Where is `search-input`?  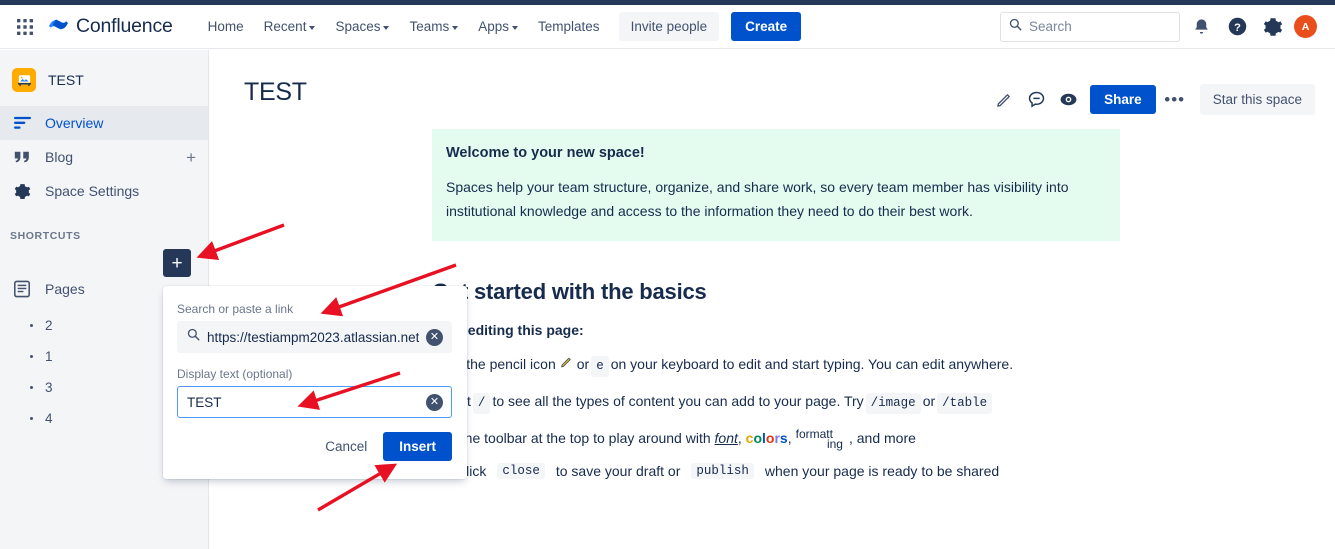
search-input is located at coordinates (1100, 26).